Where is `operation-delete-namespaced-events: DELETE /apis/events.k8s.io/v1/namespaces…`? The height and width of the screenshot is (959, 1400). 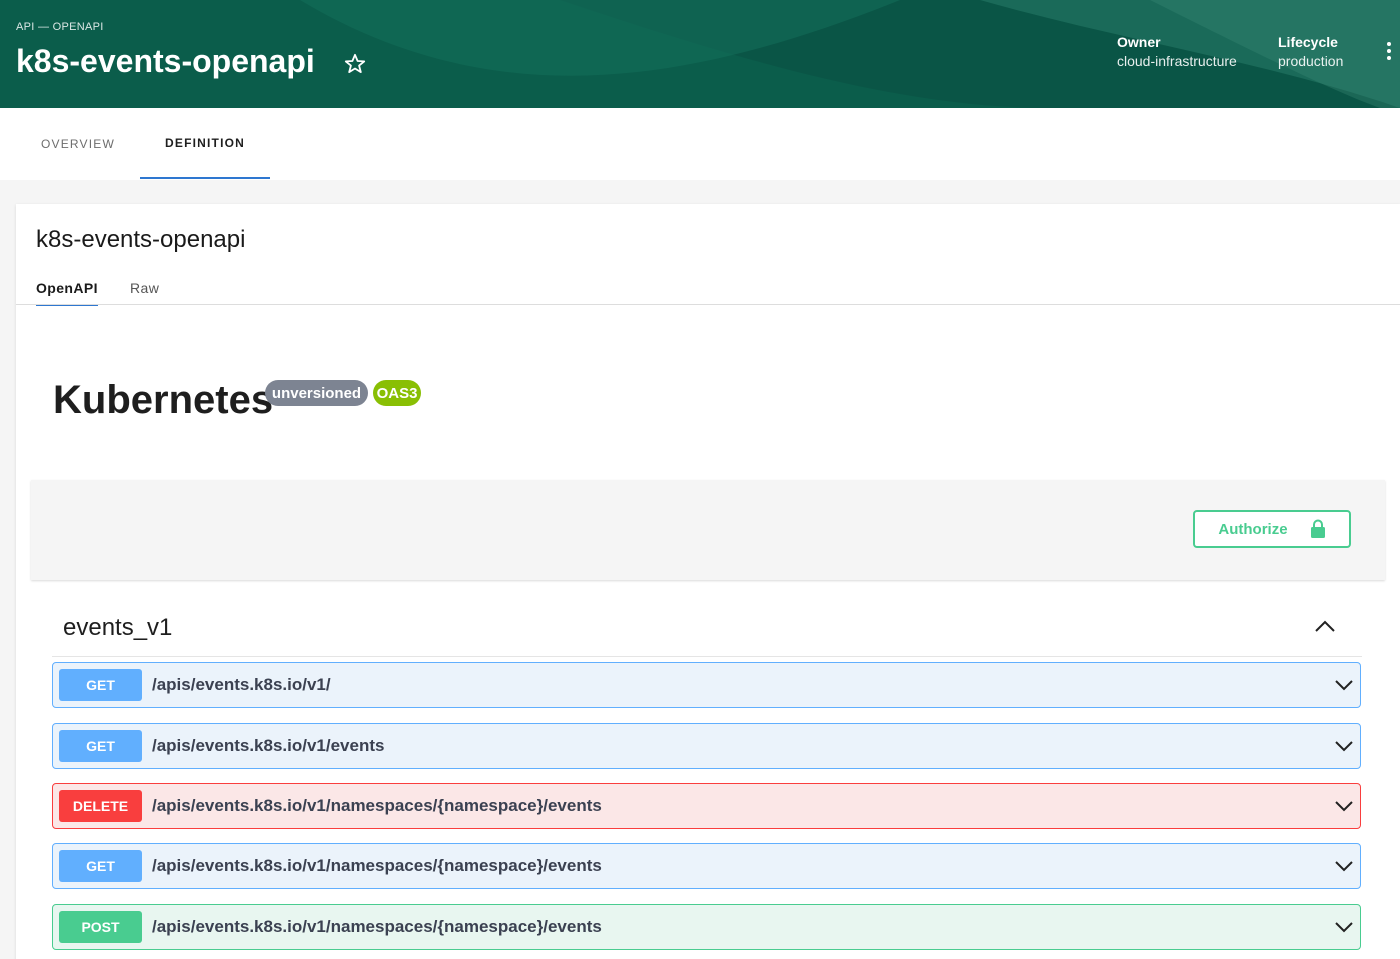
operation-delete-namespaced-events: DELETE /apis/events.k8s.io/v1/namespaces… is located at coordinates (706, 806).